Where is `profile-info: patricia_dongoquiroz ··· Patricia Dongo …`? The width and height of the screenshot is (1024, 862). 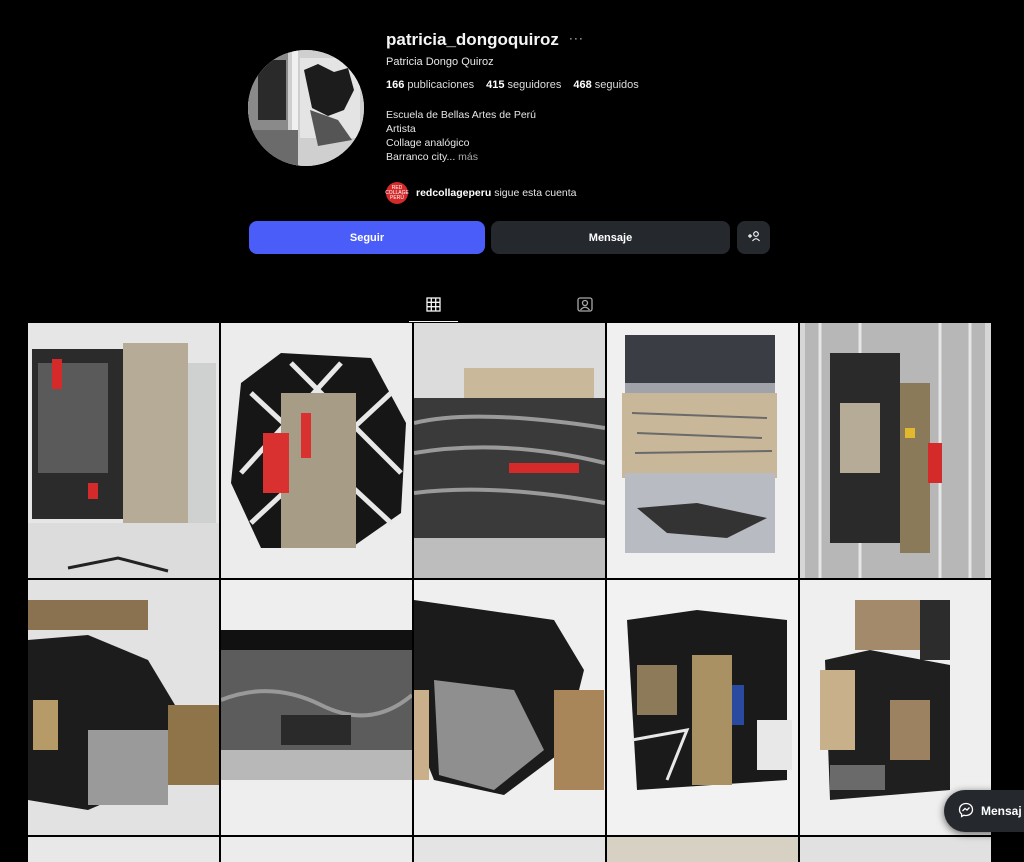
profile-info: patricia_dongoquiroz ··· Patricia Dongo … is located at coordinates (595, 117).